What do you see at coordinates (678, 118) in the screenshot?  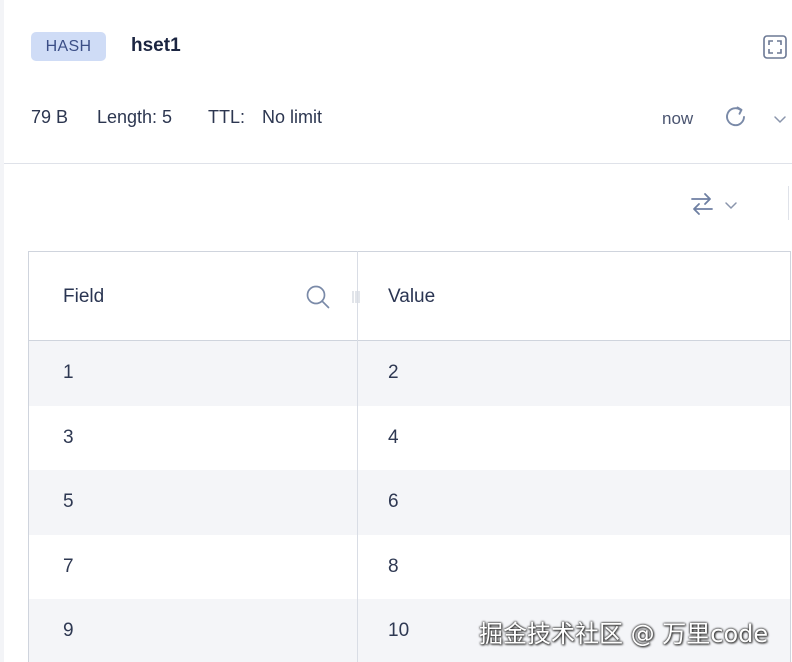 I see `last-refresh-time: now` at bounding box center [678, 118].